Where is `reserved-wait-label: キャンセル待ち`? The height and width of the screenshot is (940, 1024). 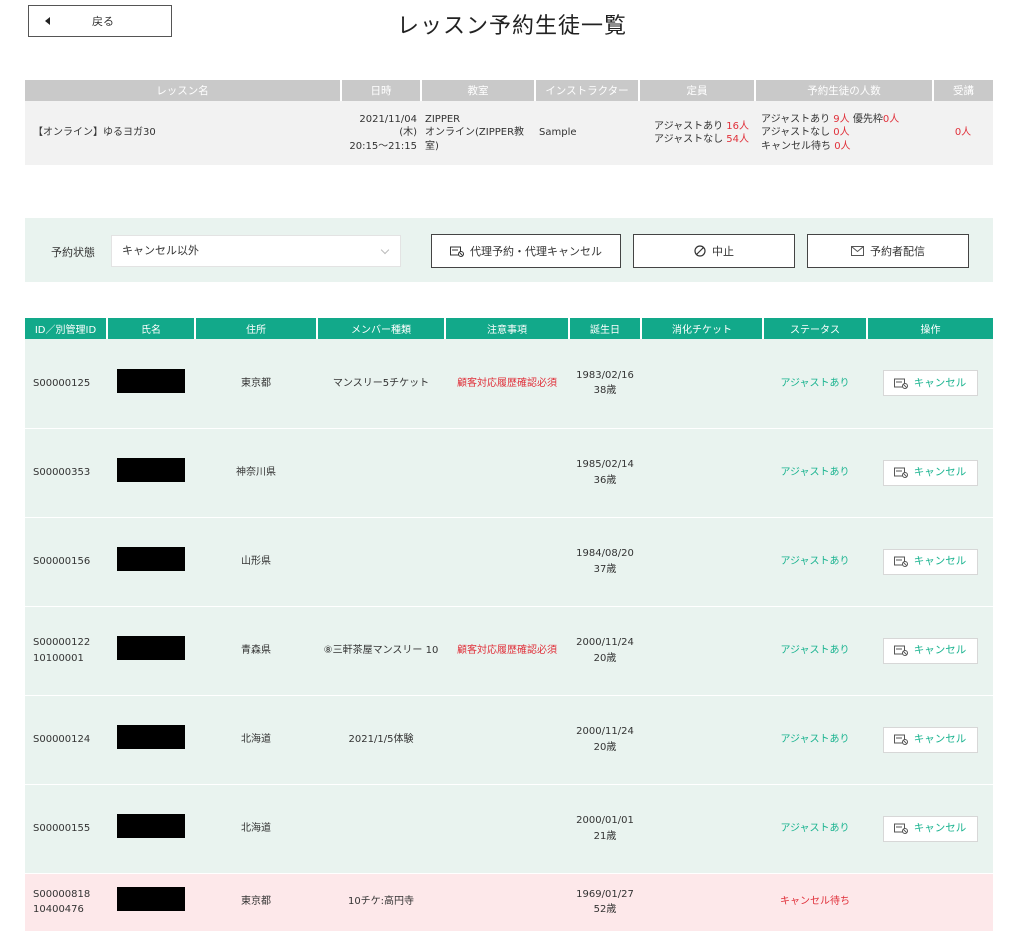 reserved-wait-label: キャンセル待ち is located at coordinates (796, 146).